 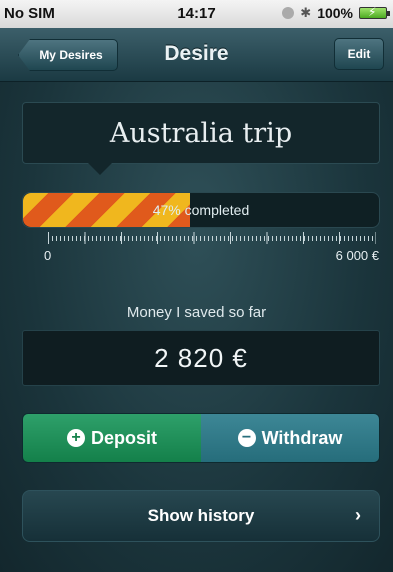 I want to click on progress-label: 47% completed, so click(x=201, y=210).